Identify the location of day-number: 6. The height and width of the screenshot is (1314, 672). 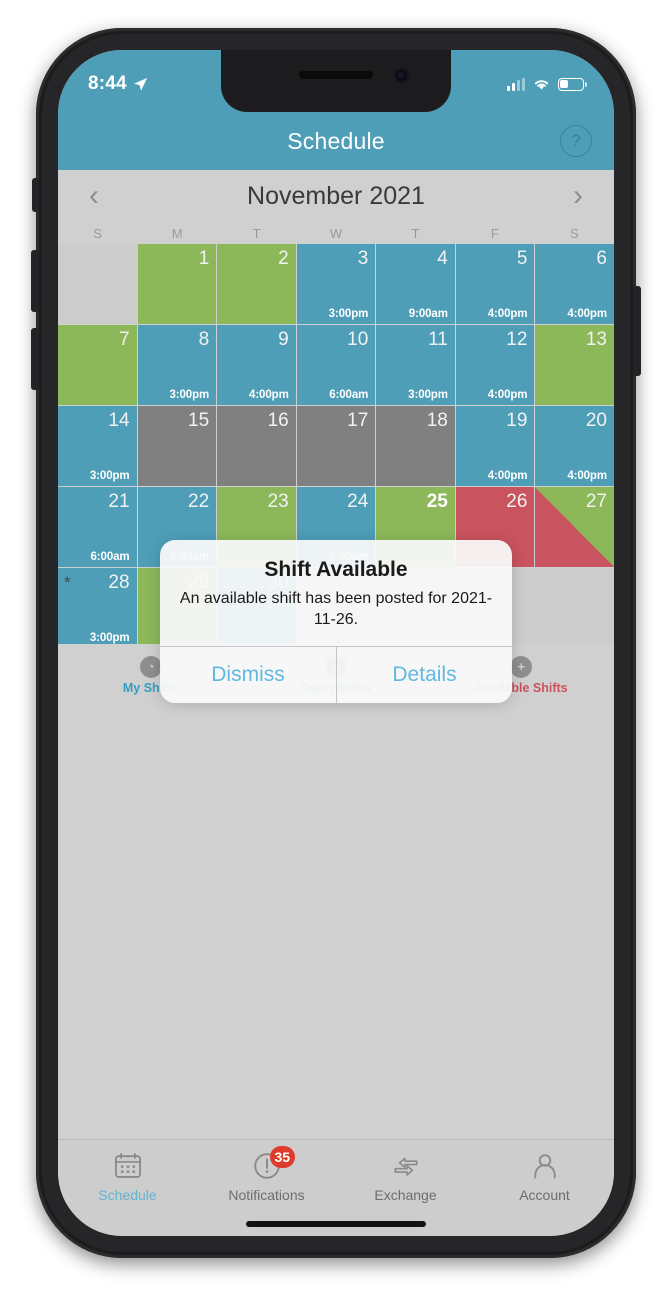
(601, 258).